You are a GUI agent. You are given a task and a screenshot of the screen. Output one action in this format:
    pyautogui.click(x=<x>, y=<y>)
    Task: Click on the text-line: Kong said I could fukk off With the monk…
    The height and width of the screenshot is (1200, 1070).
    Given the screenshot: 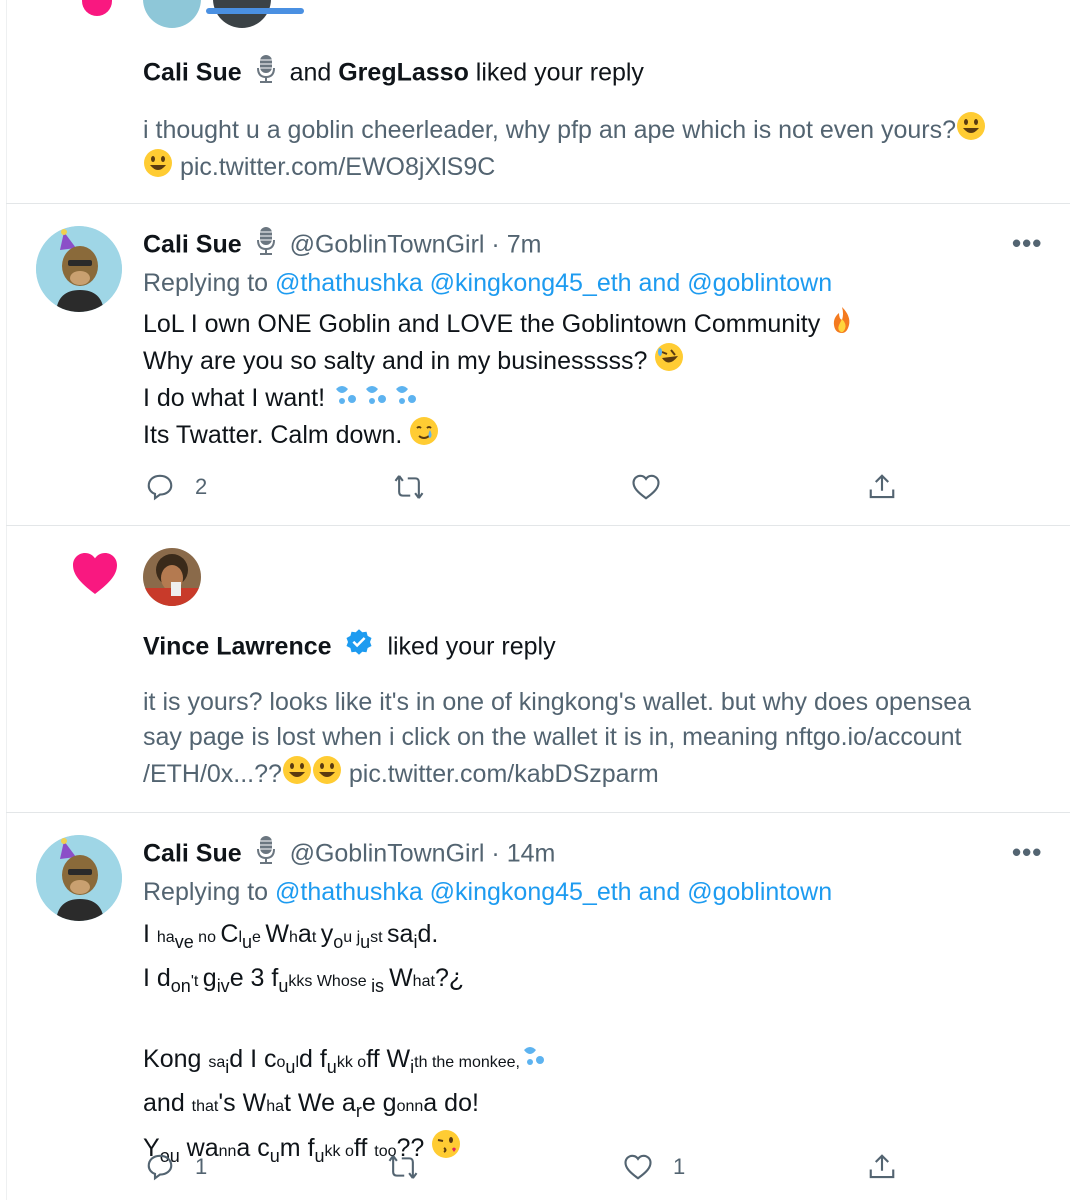 What is the action you would take?
    pyautogui.click(x=593, y=1062)
    